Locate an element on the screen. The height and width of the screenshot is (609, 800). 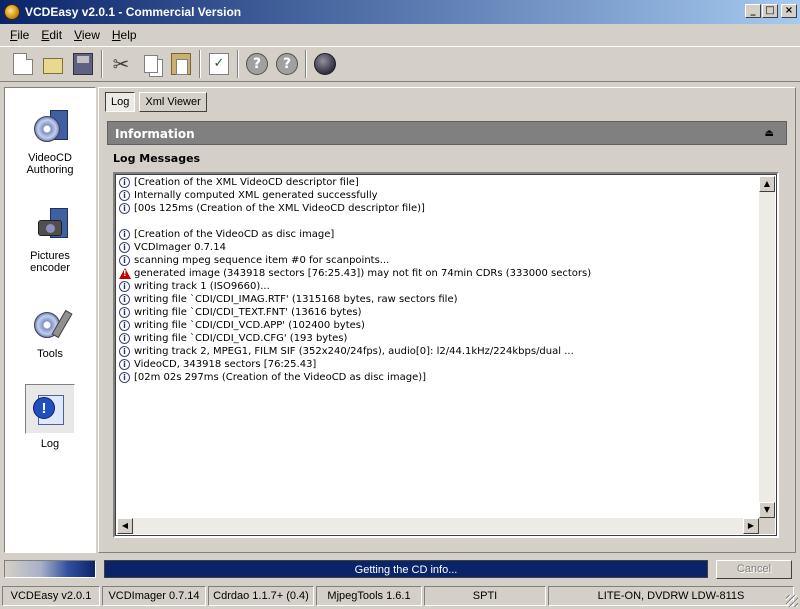
scrollbar-corner is located at coordinates (767, 526).